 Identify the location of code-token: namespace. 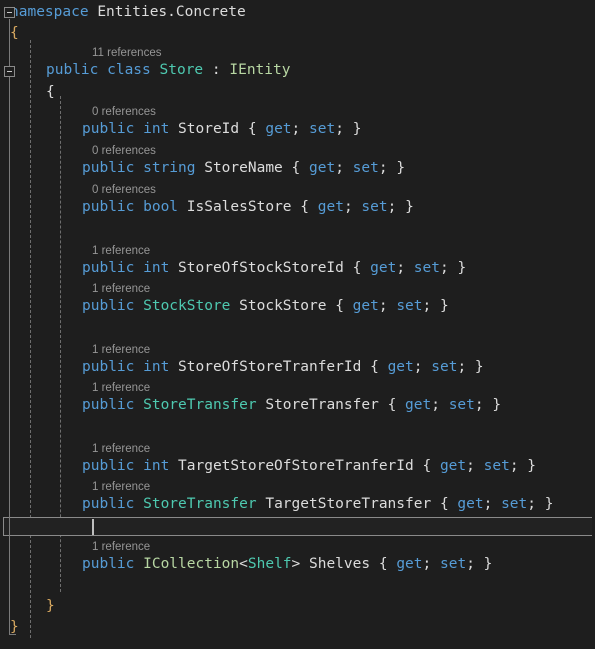
(54, 12).